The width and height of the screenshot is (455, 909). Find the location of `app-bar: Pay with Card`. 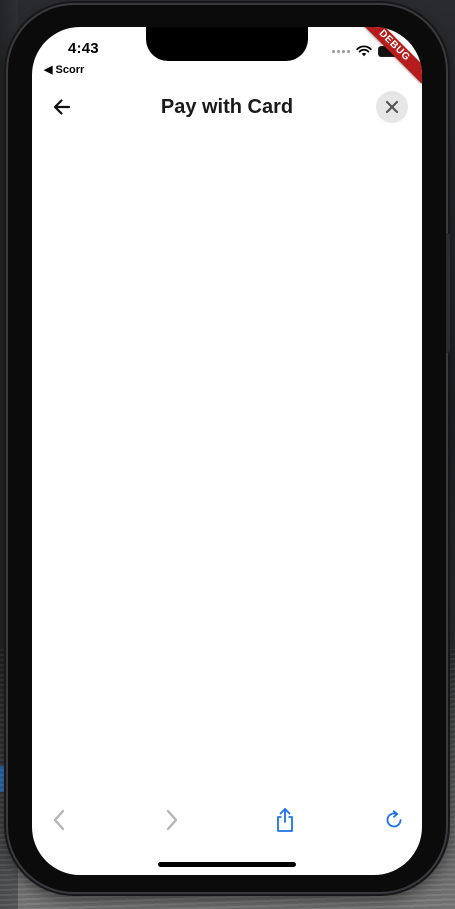

app-bar: Pay with Card is located at coordinates (227, 107).